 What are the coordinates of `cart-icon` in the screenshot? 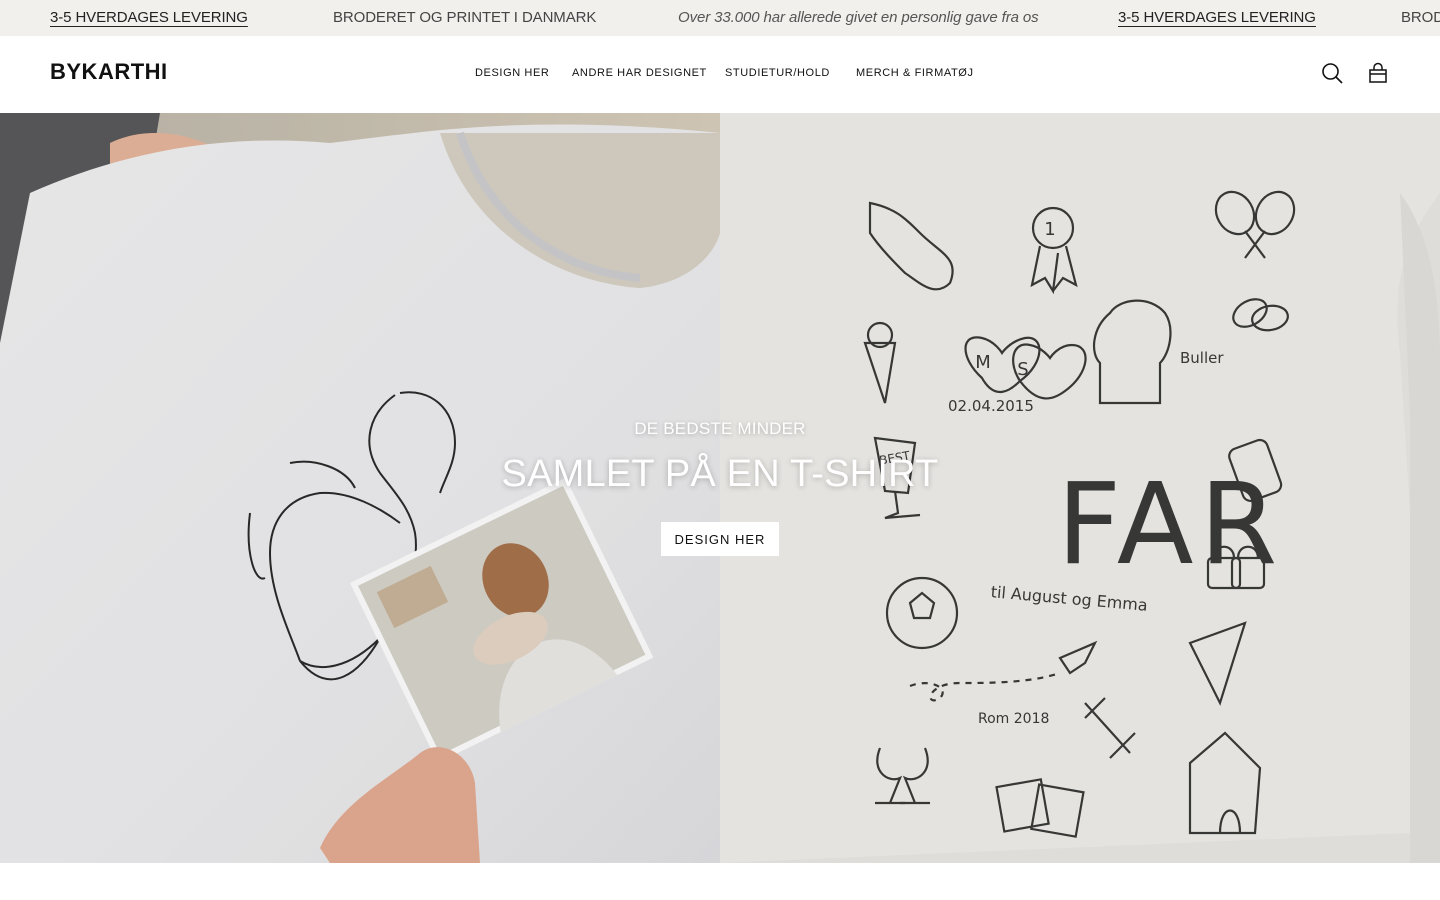 It's located at (1378, 73).